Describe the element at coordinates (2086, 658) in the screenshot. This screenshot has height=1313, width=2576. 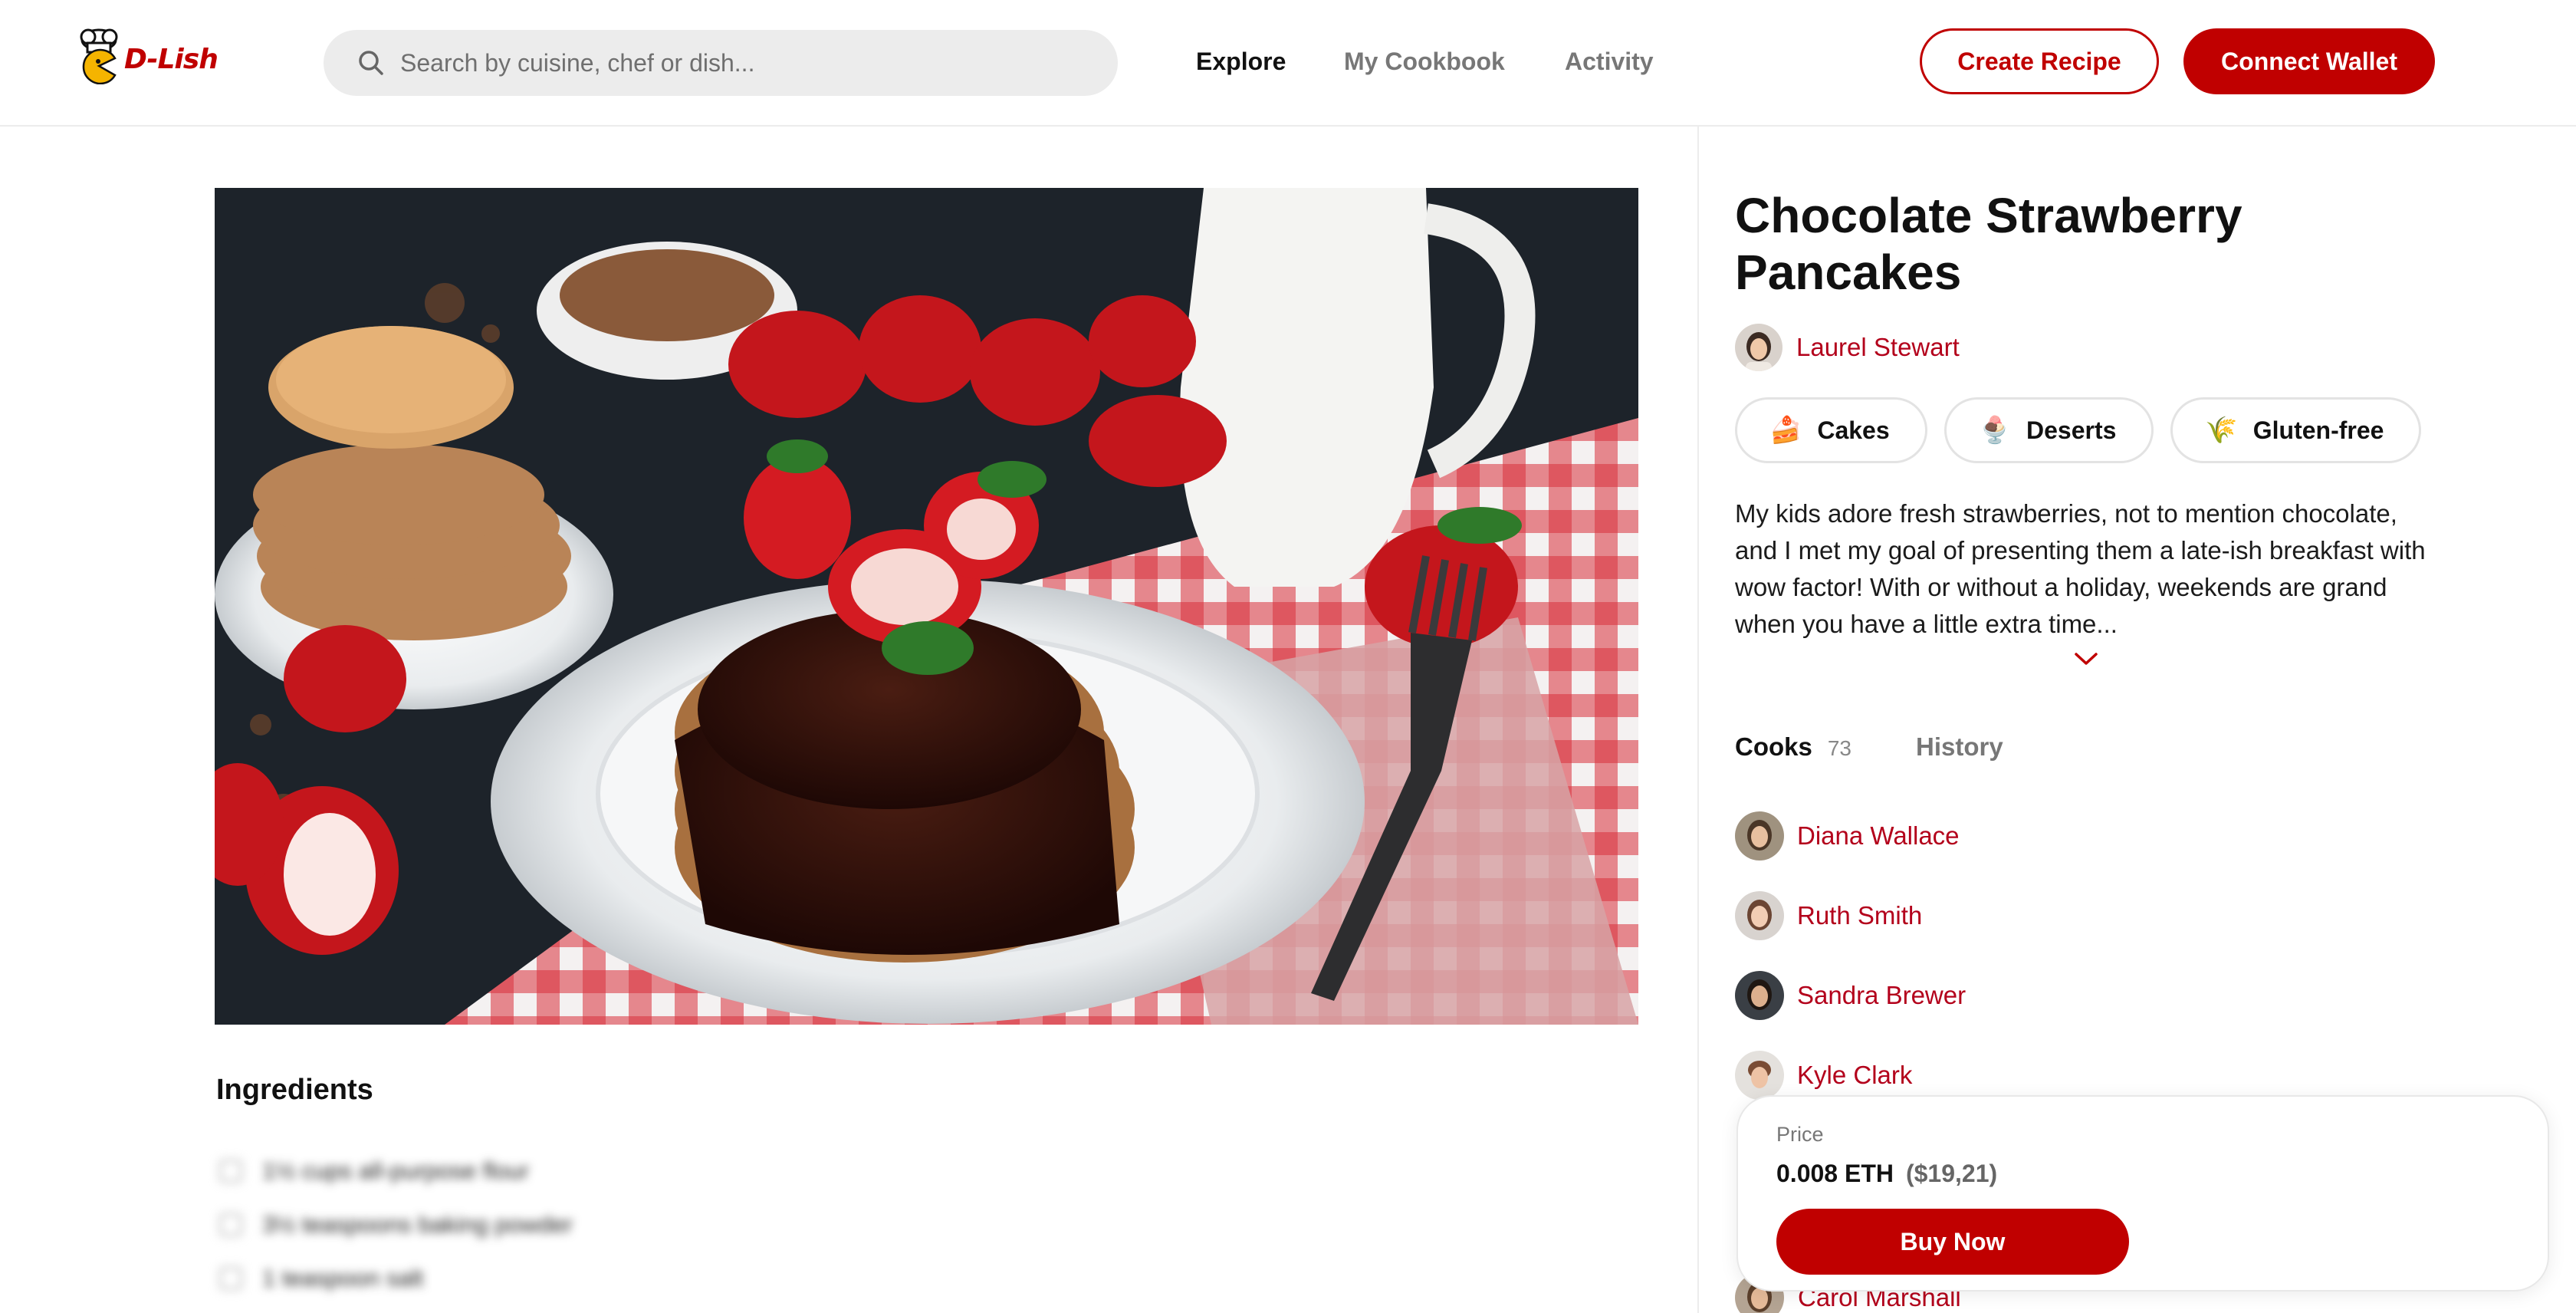
I see `chevron-down-icon` at that location.